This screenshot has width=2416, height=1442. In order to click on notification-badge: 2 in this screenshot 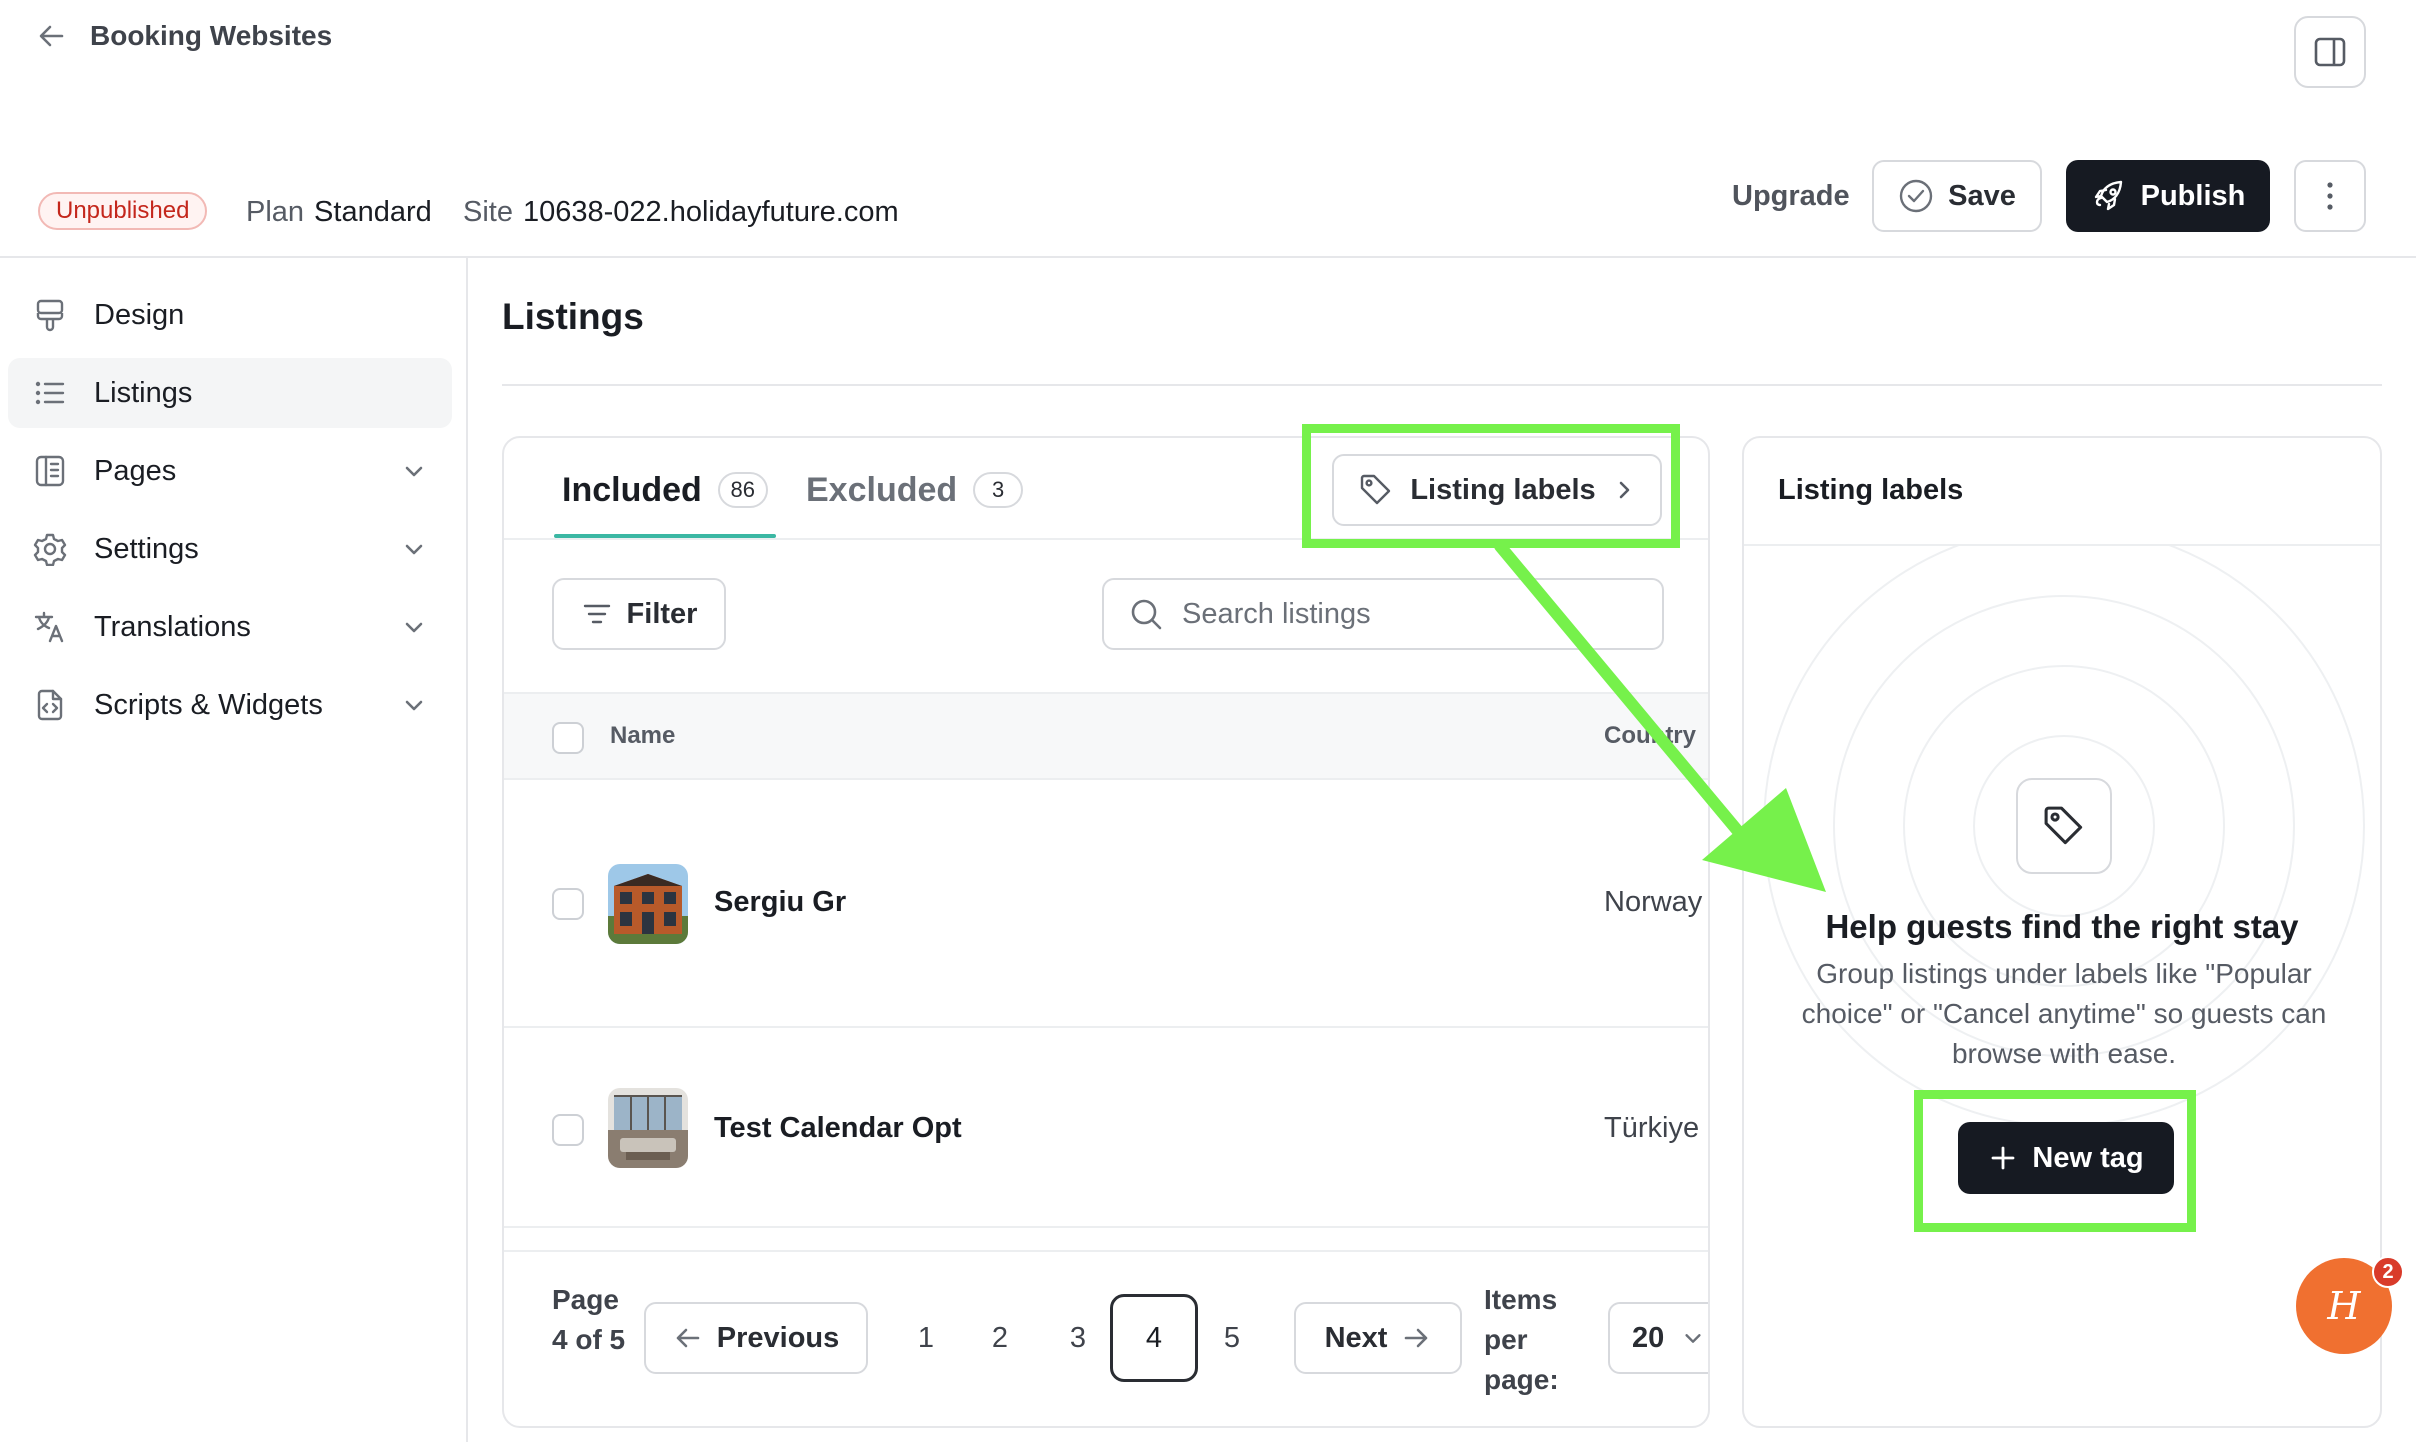, I will do `click(2388, 1272)`.